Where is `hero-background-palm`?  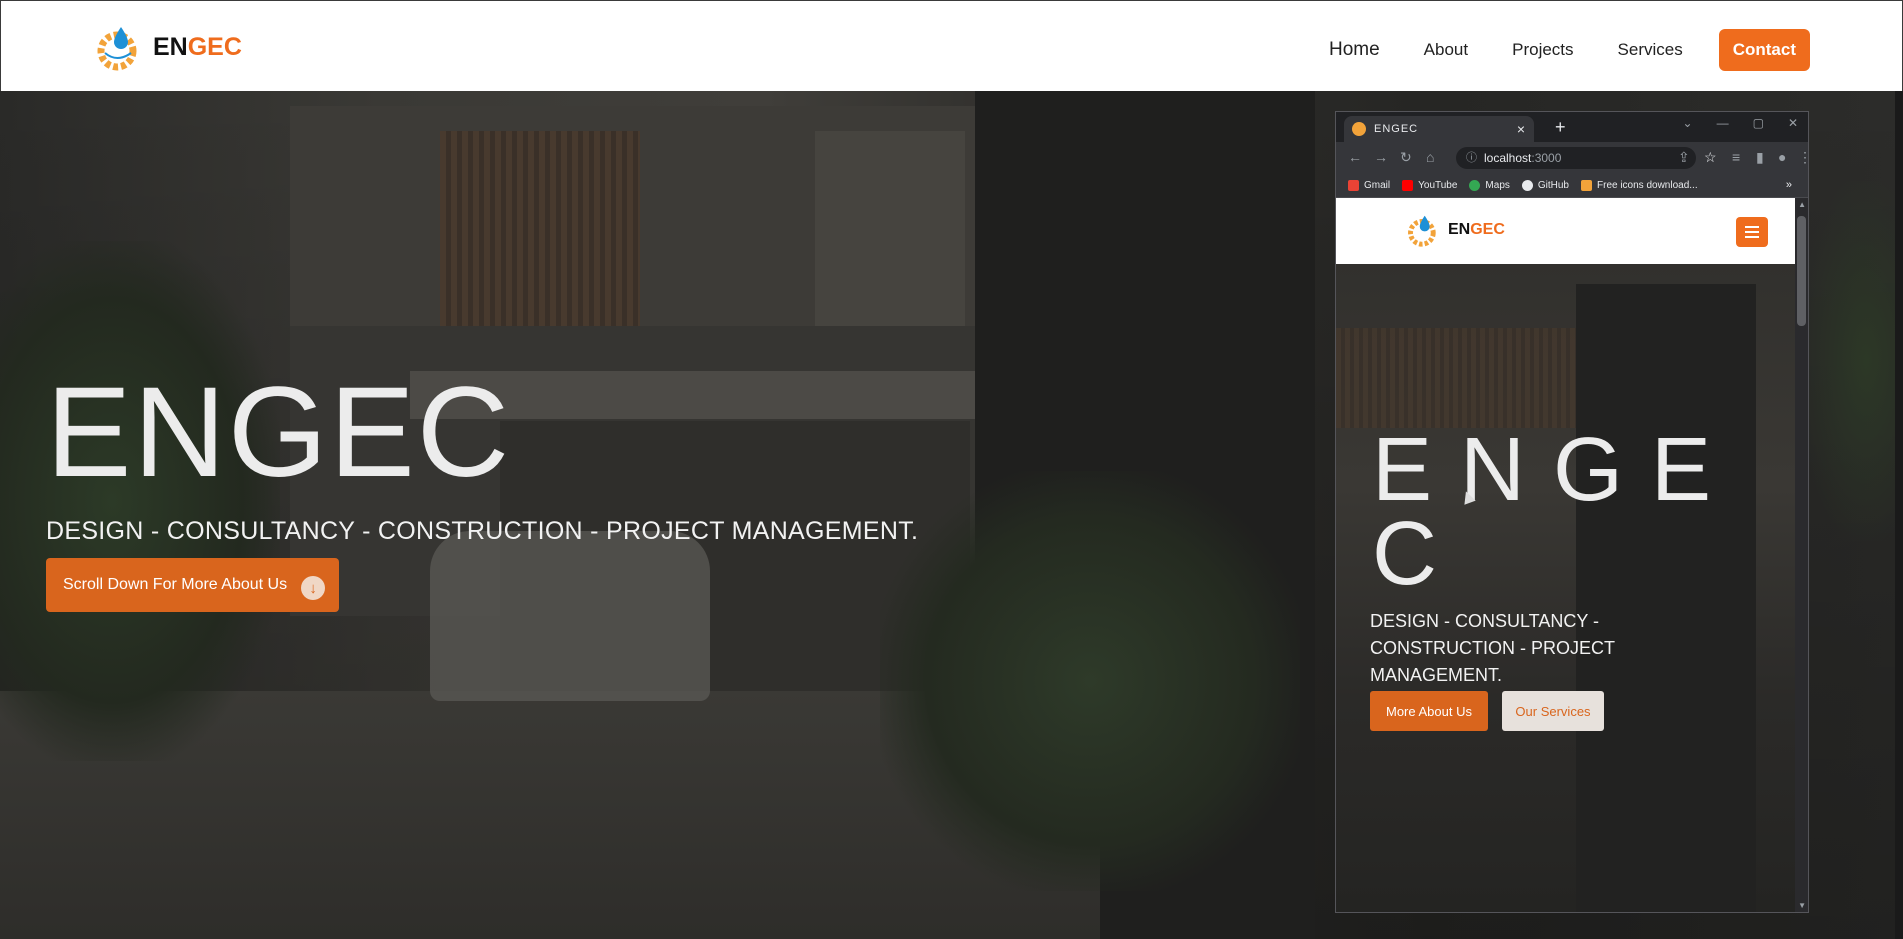
hero-background-palm is located at coordinates (1090, 681).